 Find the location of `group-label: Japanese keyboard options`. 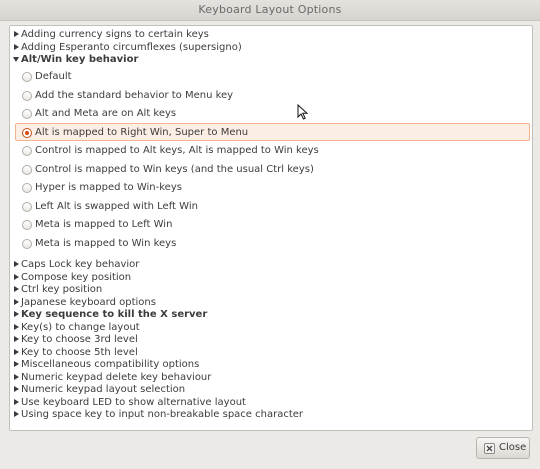

group-label: Japanese keyboard options is located at coordinates (88, 302).